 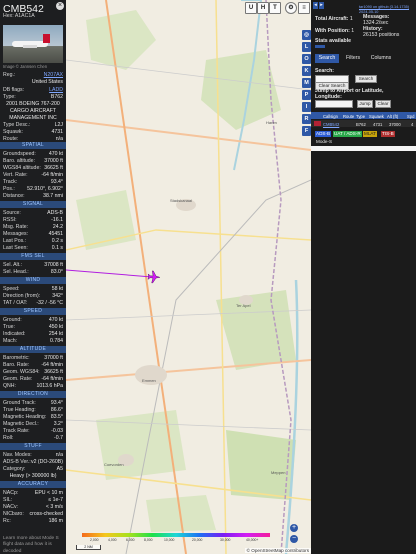 What do you see at coordinates (365, 104) in the screenshot?
I see `jump-button: Jump` at bounding box center [365, 104].